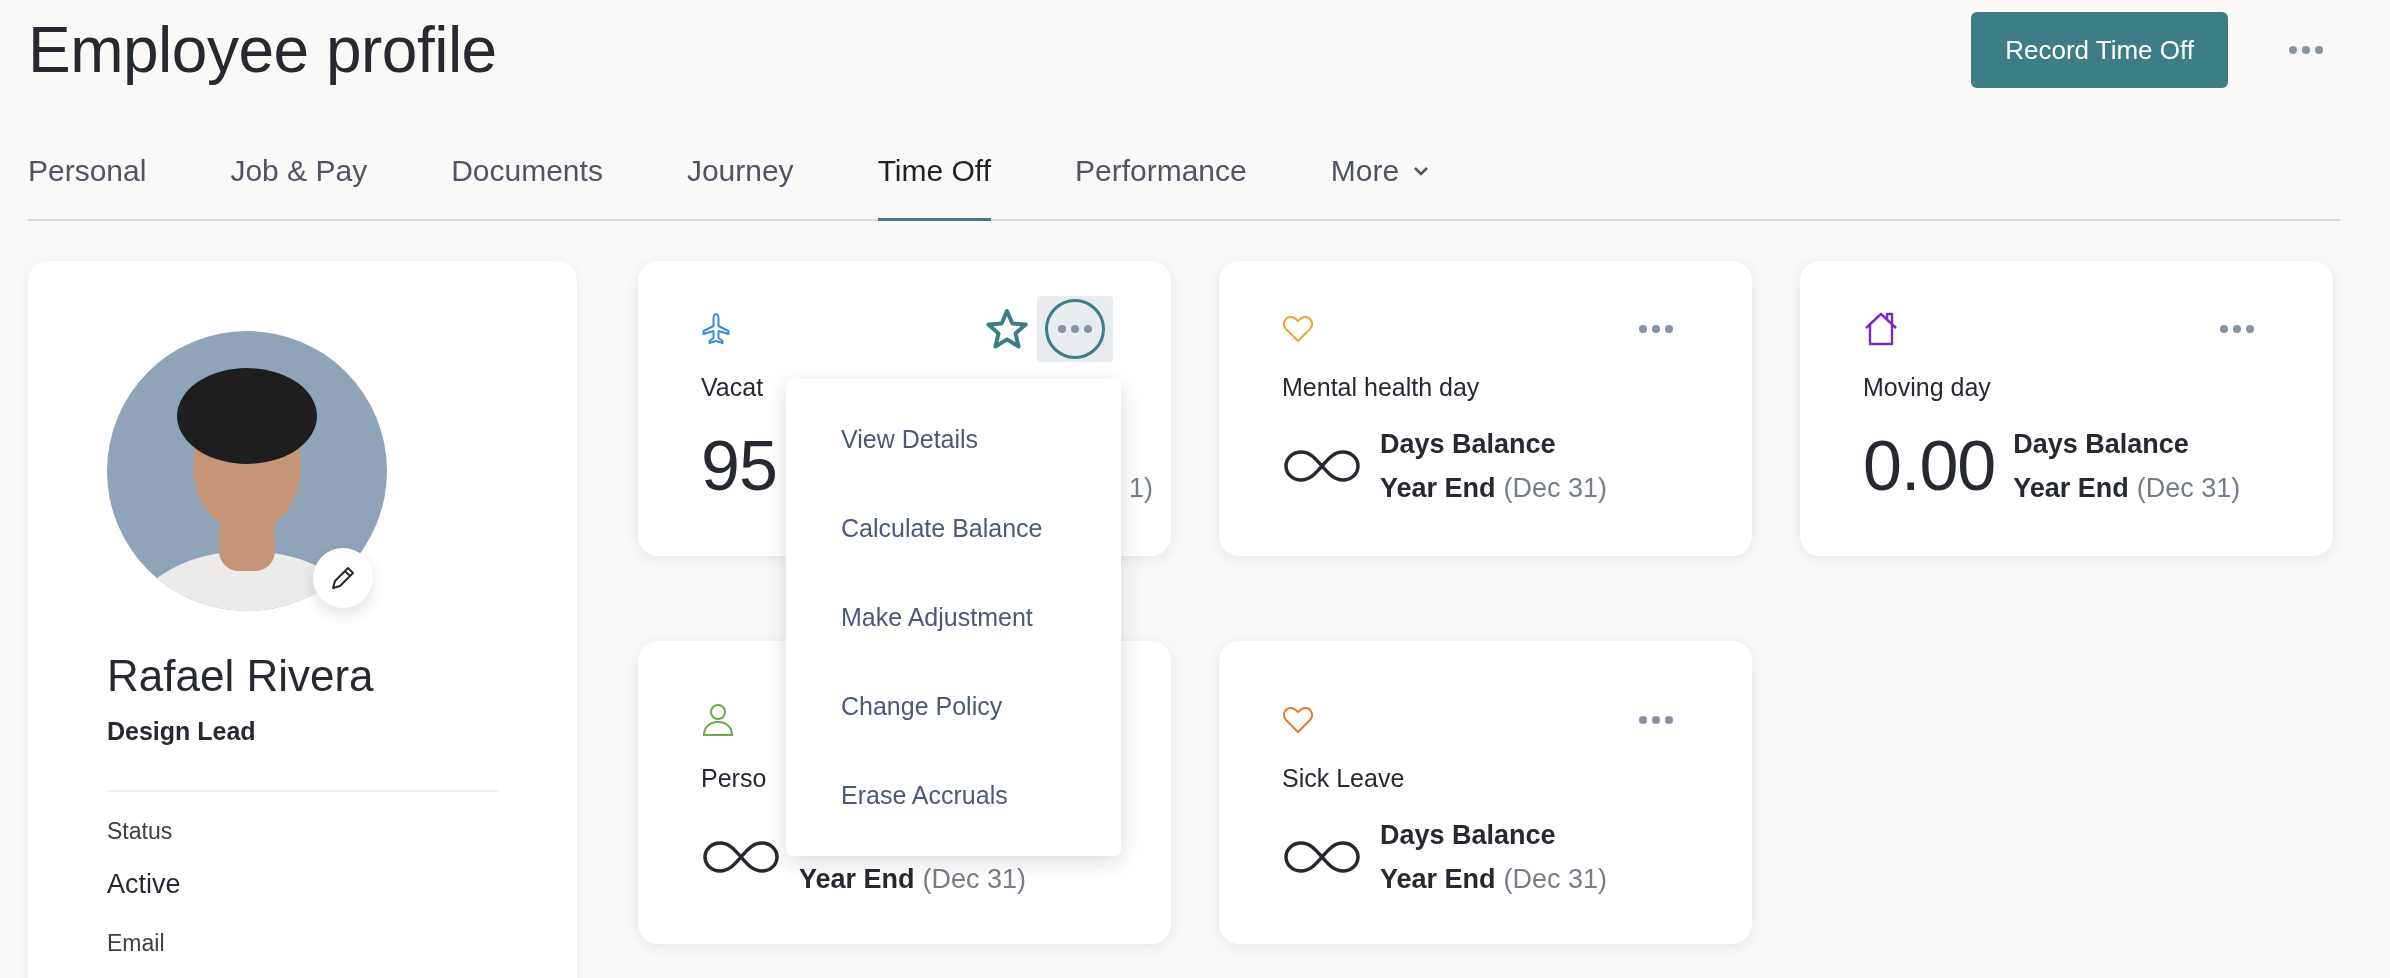 This screenshot has width=2390, height=978. Describe the element at coordinates (934, 187) in the screenshot. I see `tab: Time Off` at that location.